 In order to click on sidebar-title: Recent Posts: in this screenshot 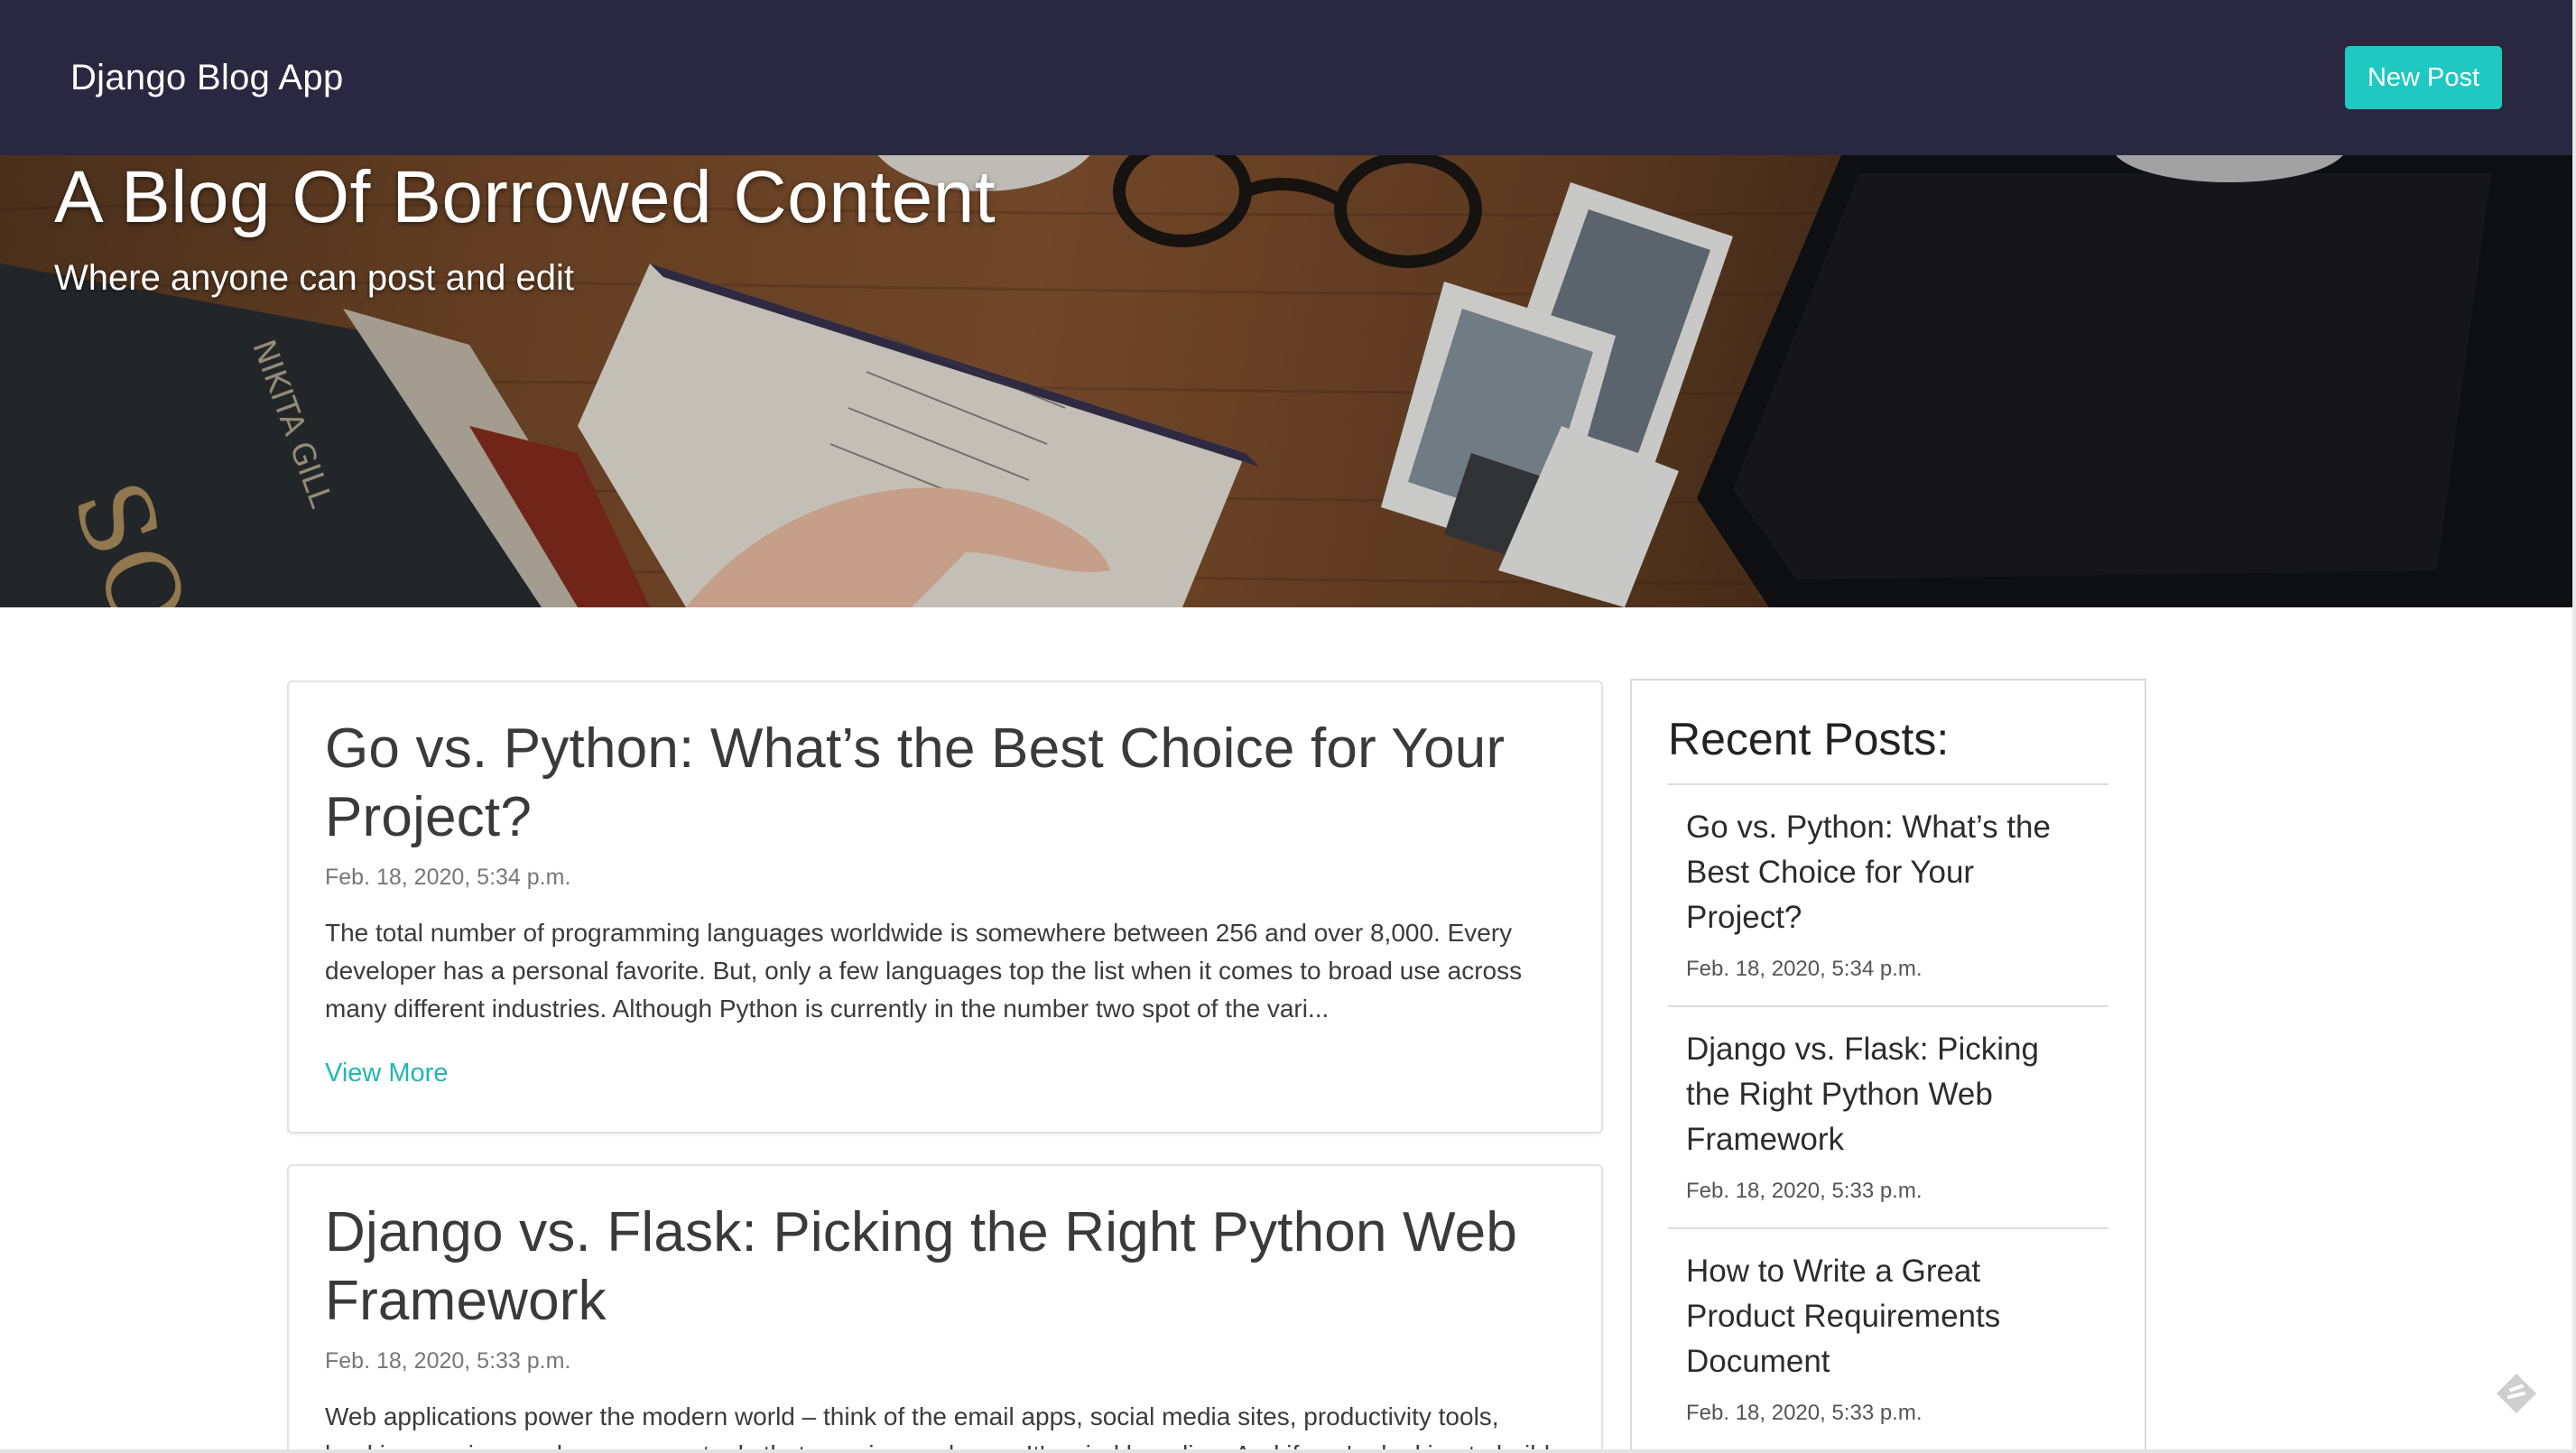, I will do `click(1888, 749)`.